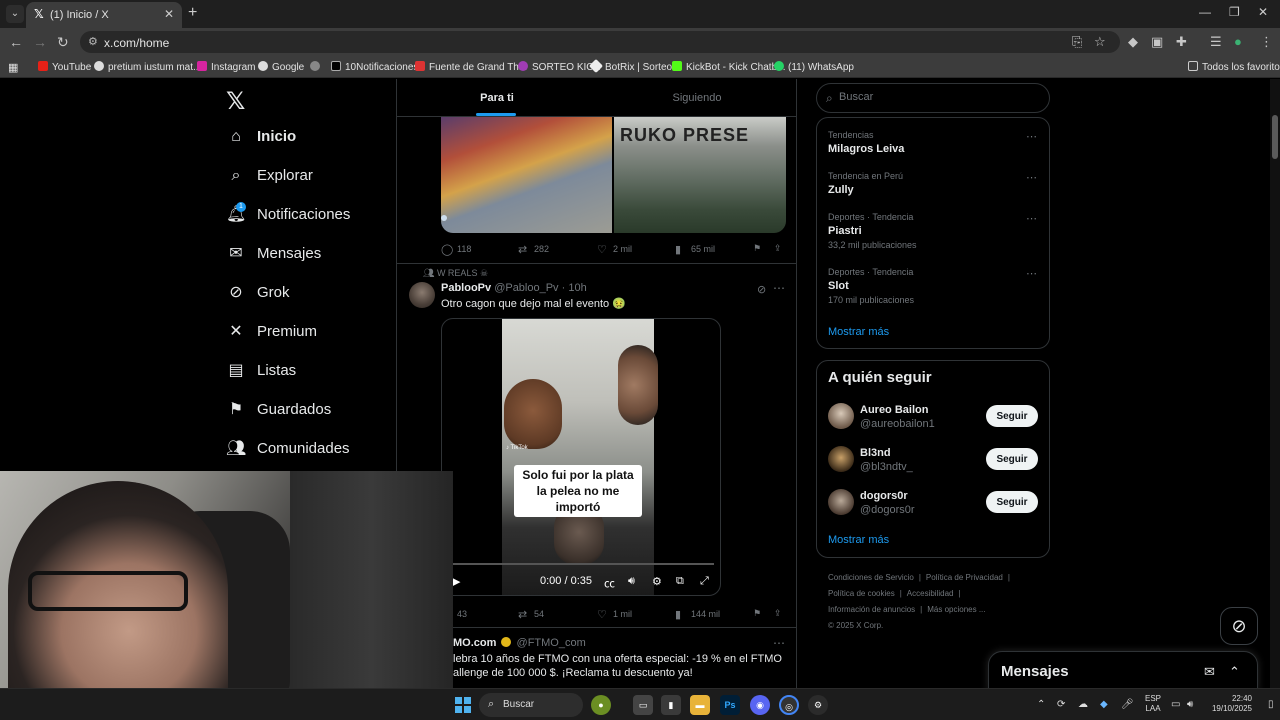  I want to click on play-icon: ▶, so click(456, 581).